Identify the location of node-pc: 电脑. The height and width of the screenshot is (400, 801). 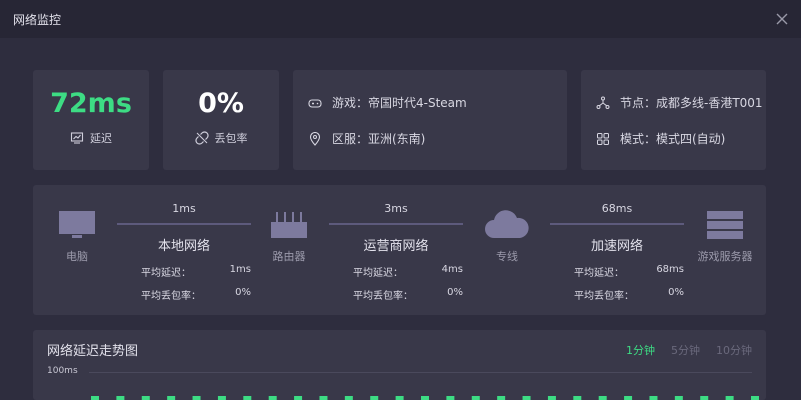
(77, 237).